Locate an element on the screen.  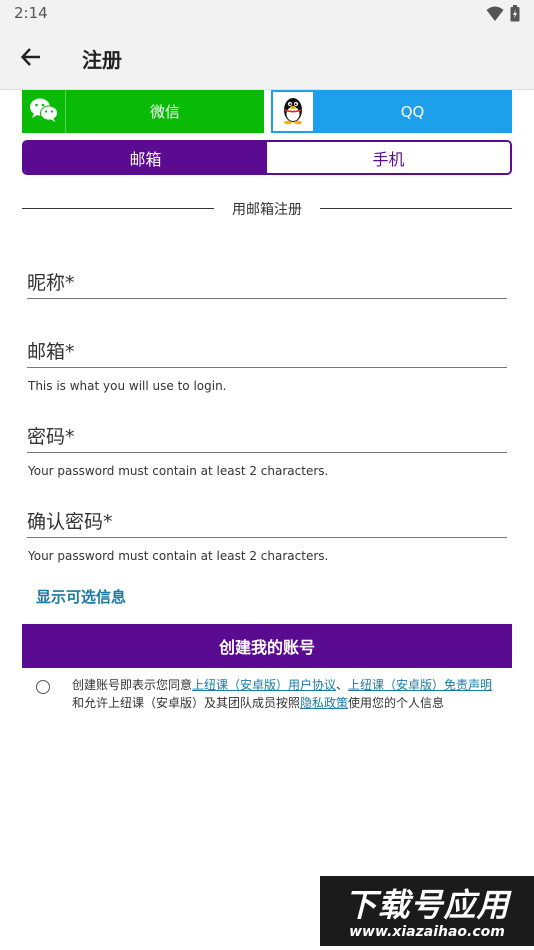
email-field: 邮箱* This is what you will use to login. is located at coordinates (267, 365).